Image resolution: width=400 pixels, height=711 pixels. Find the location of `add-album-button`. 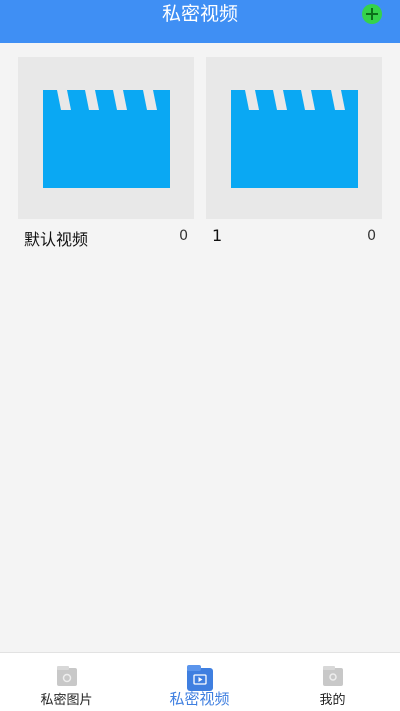

add-album-button is located at coordinates (372, 14).